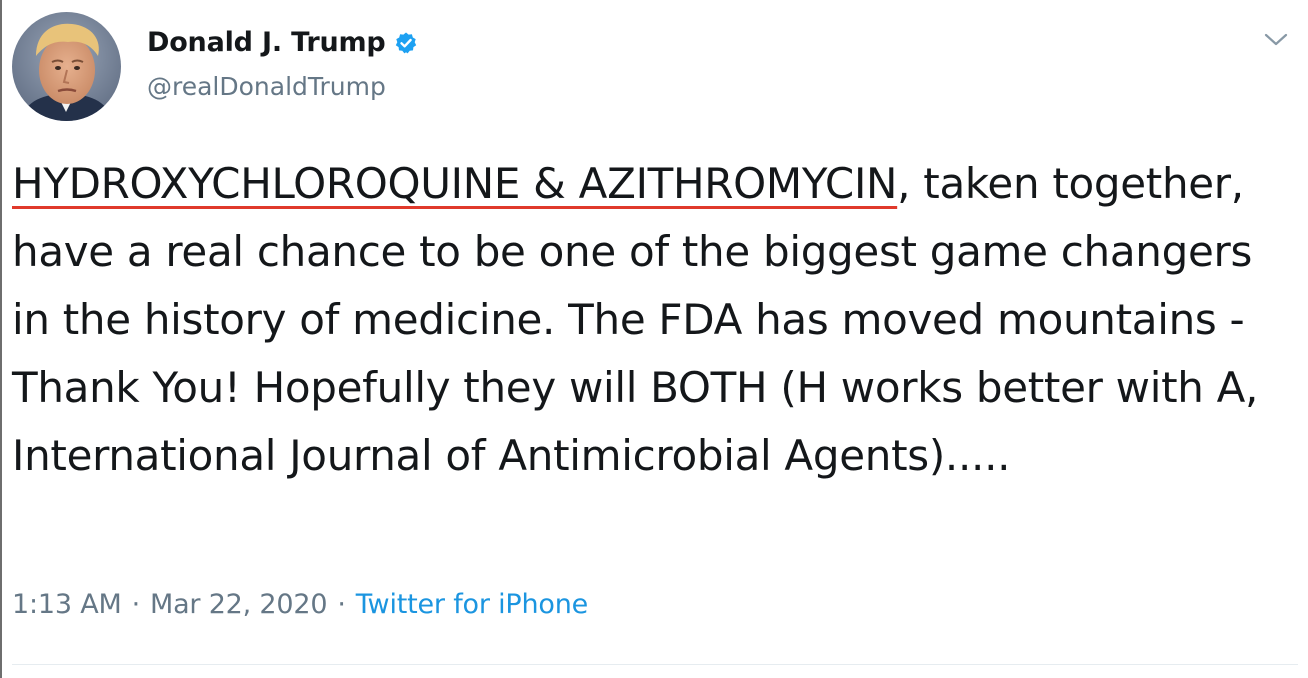 The image size is (1308, 678). I want to click on left-border, so click(1, 339).